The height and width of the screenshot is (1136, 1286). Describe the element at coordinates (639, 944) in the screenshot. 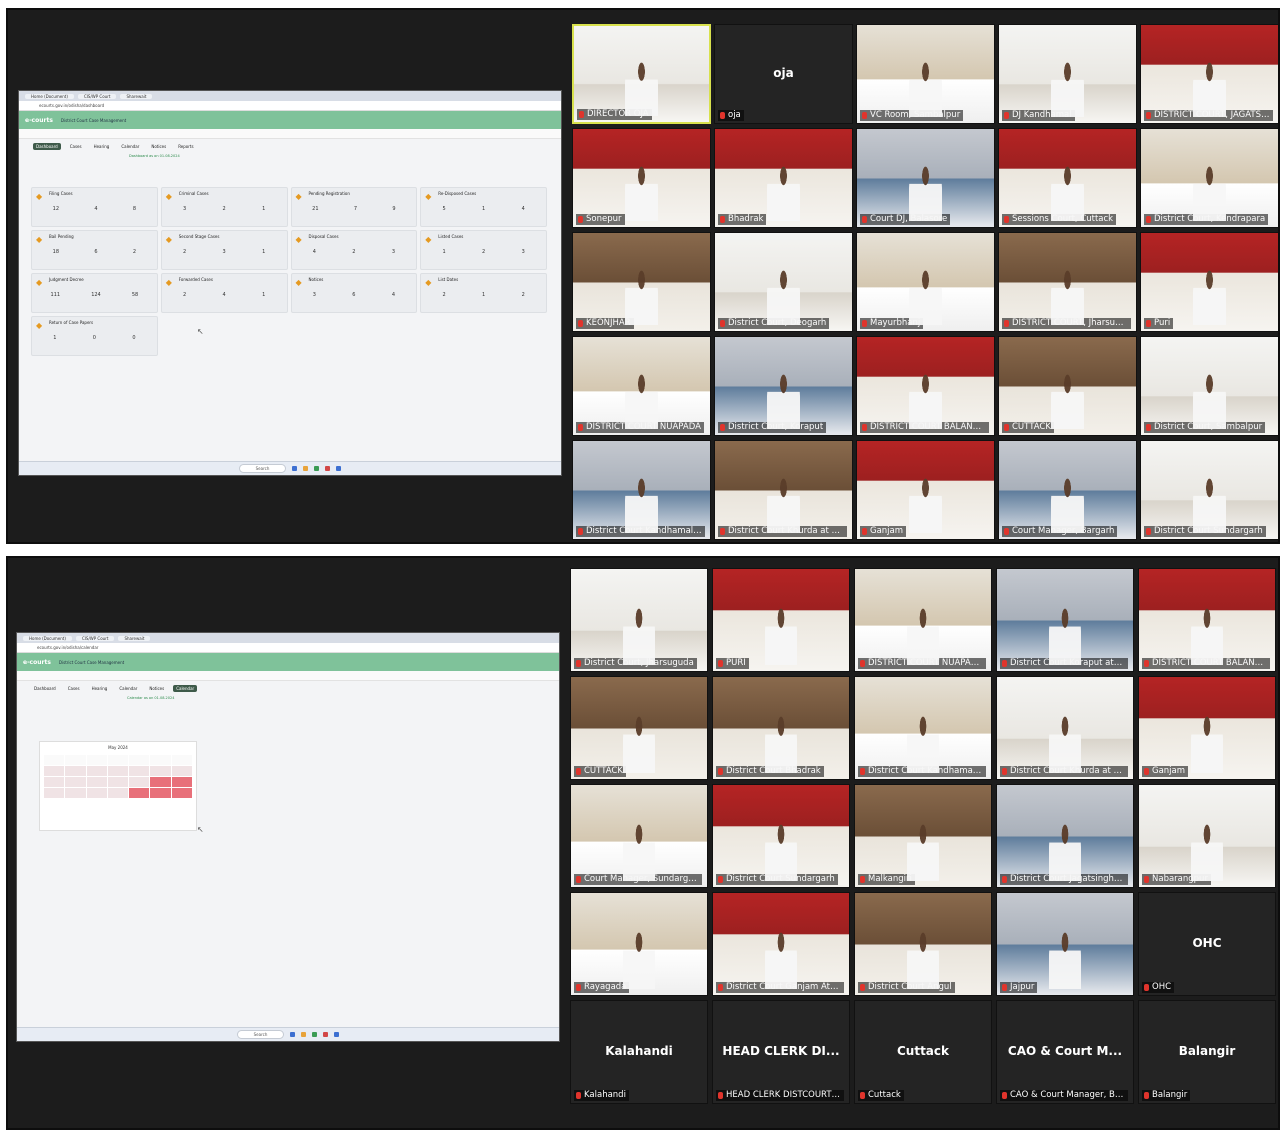

I see `participant-tile: Rayagada` at that location.